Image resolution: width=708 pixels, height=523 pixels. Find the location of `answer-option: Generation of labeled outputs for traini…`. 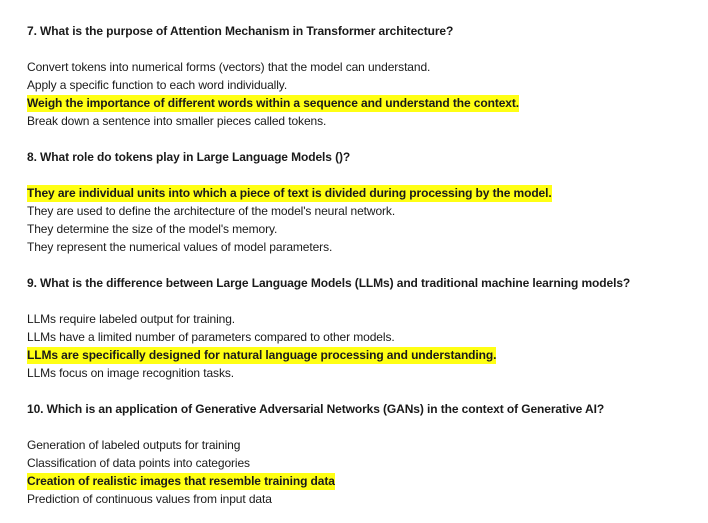

answer-option: Generation of labeled outputs for traini… is located at coordinates (362, 445).